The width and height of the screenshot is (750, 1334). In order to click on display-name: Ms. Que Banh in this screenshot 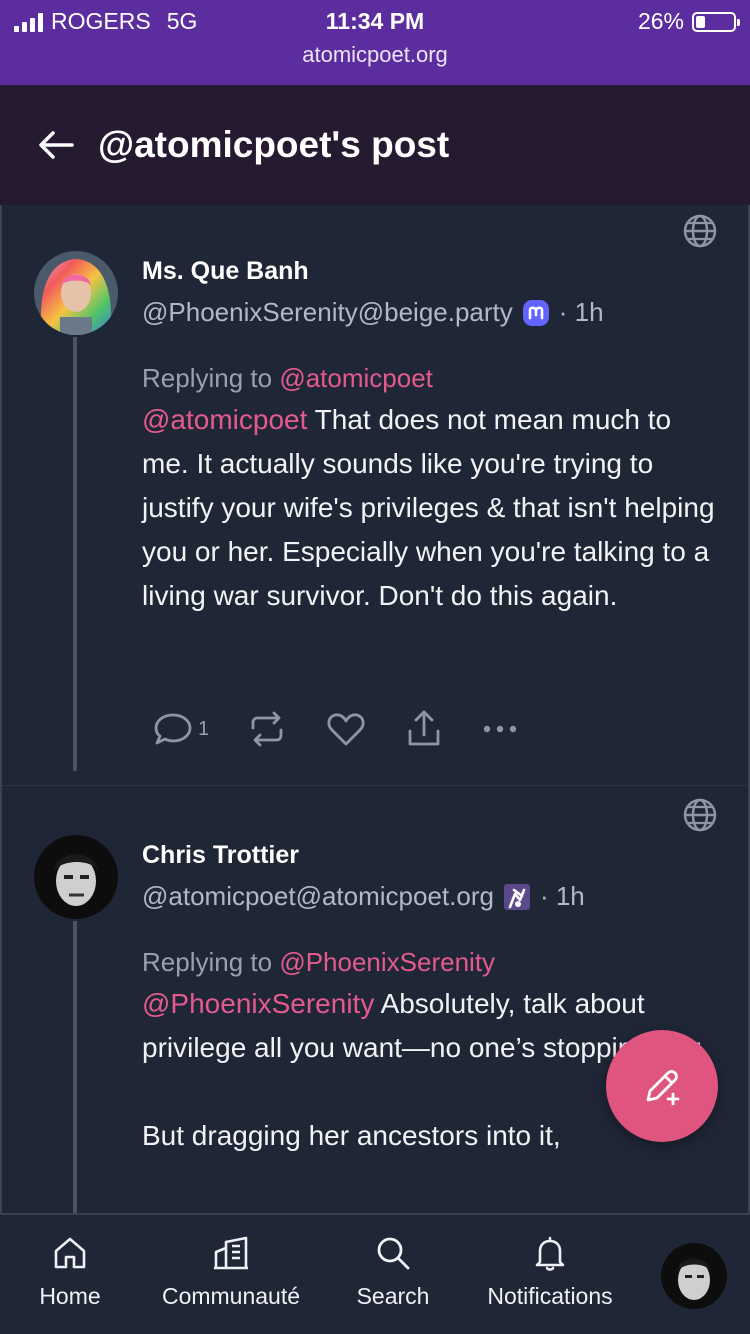, I will do `click(225, 271)`.